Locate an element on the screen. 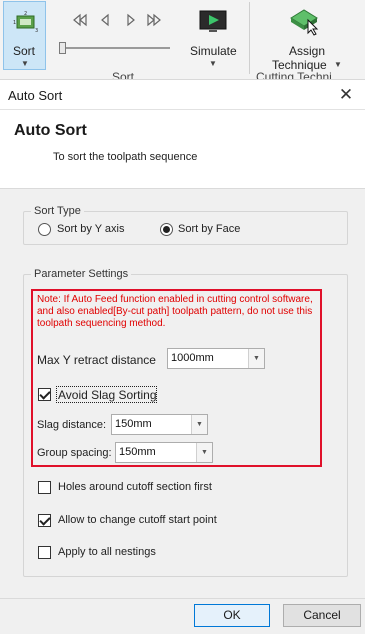 The height and width of the screenshot is (634, 365). dialog-subtitle: To sort the toolpath sequence is located at coordinates (125, 157).